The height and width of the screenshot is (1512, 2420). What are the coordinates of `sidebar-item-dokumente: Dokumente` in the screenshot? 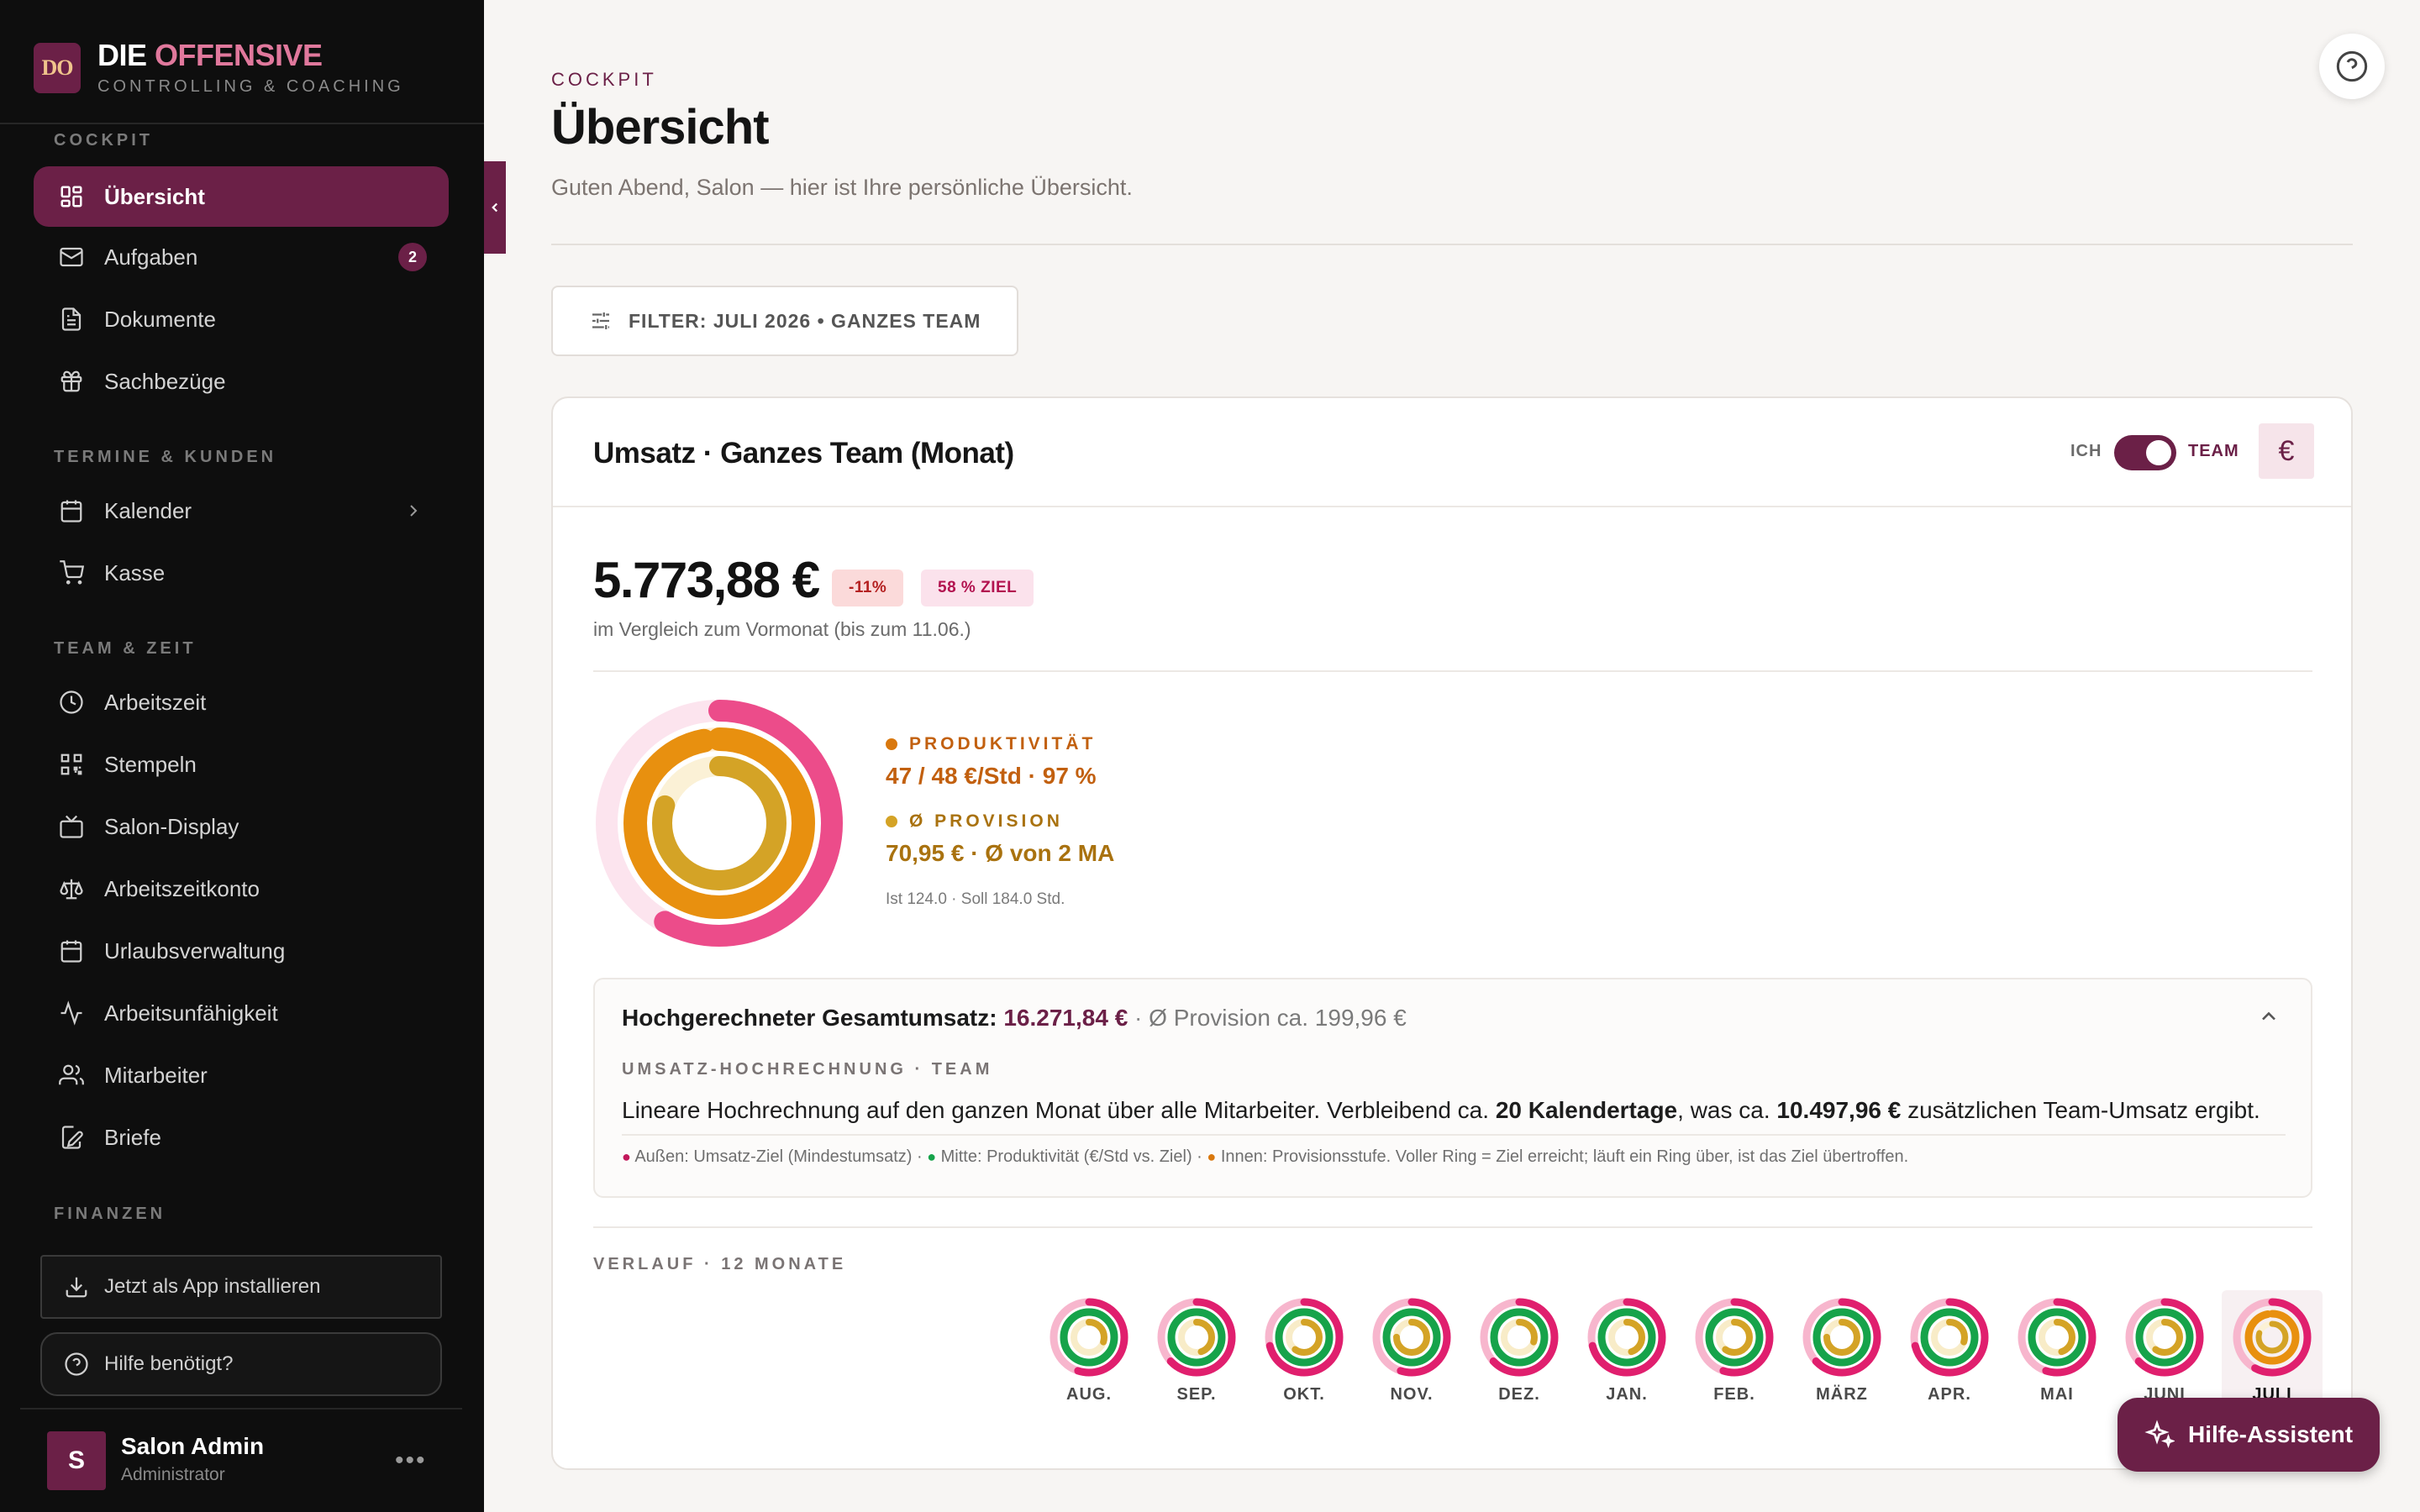 It's located at (241, 319).